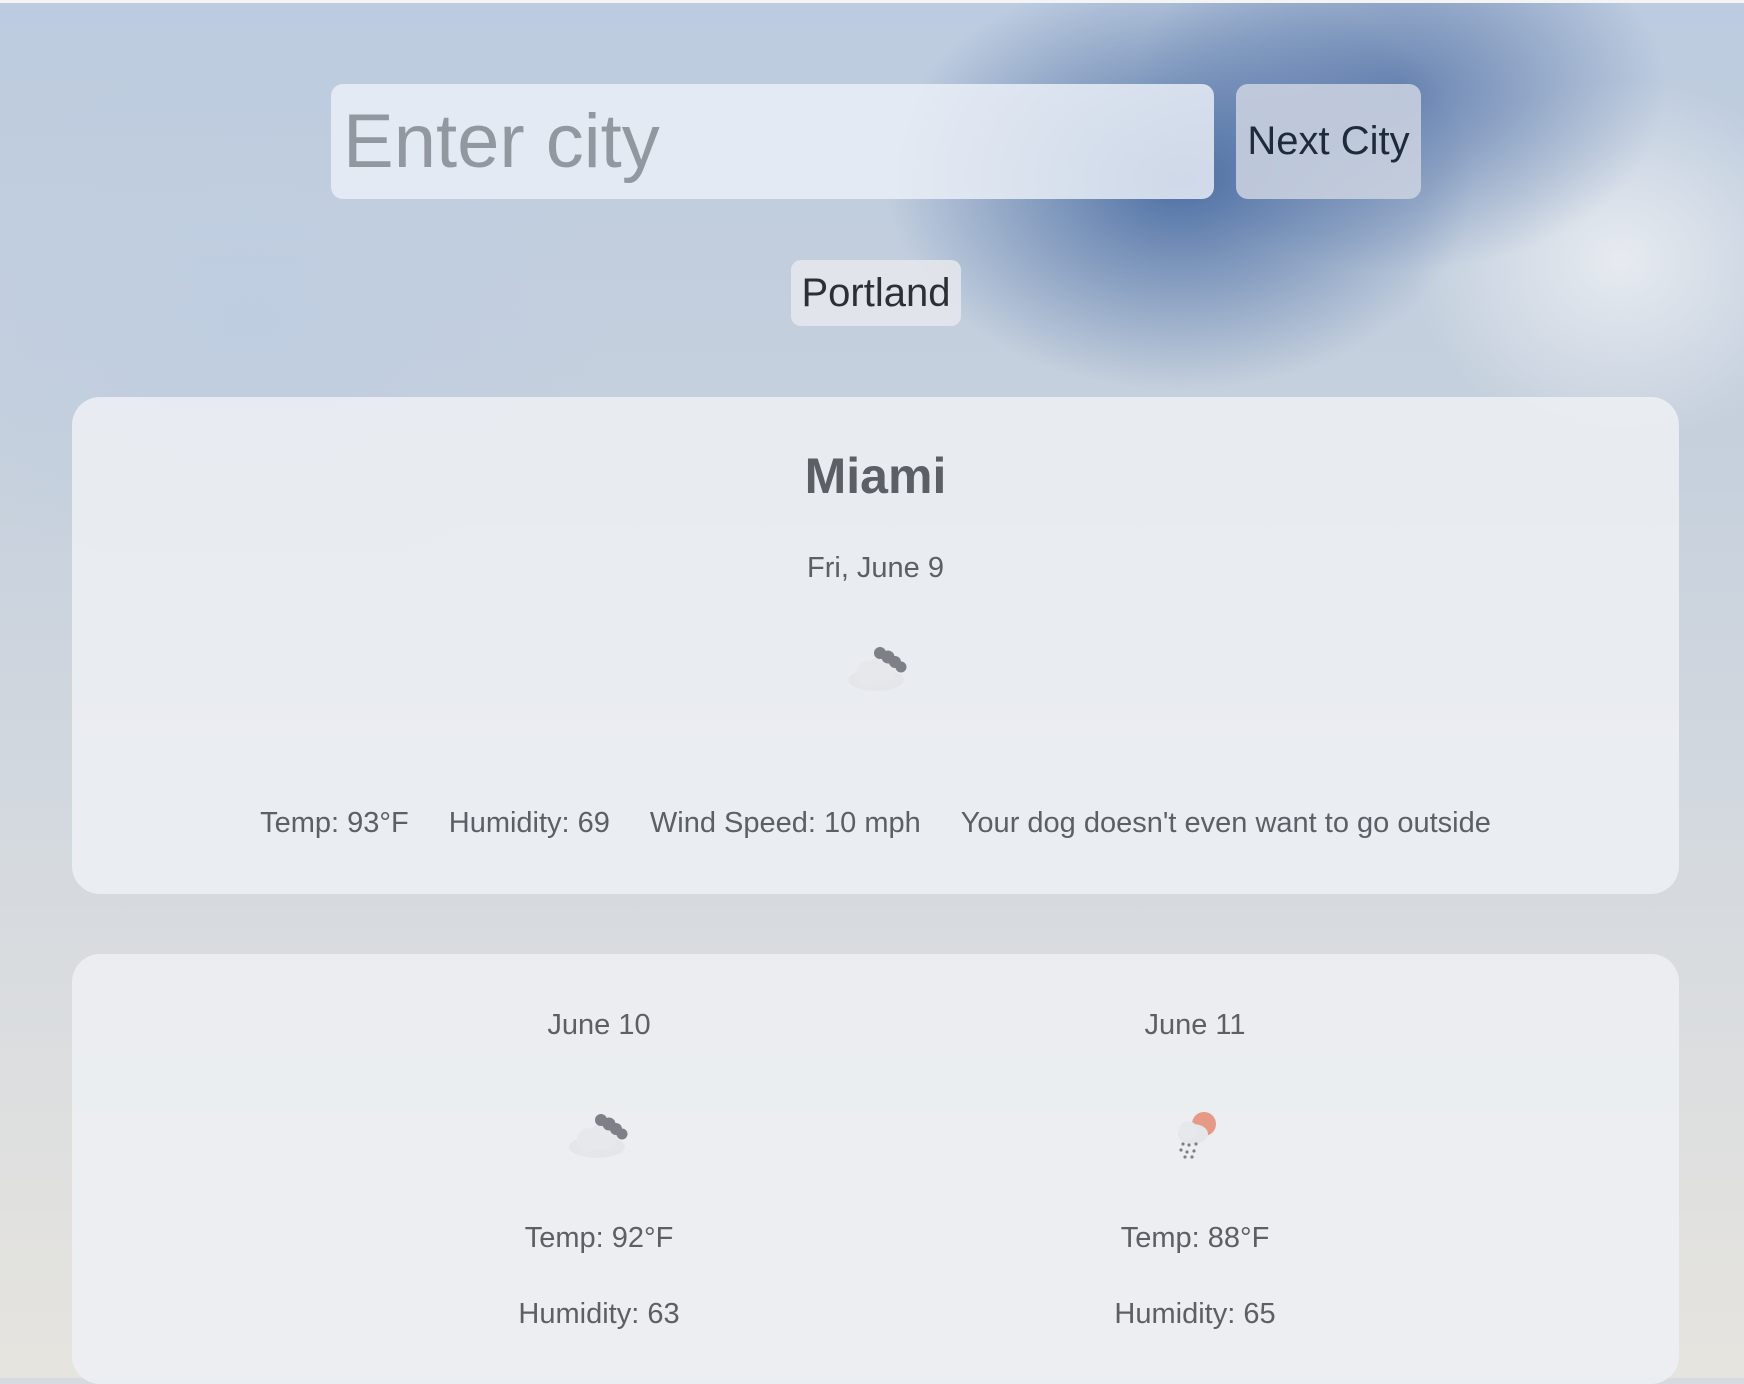  What do you see at coordinates (1225, 823) in the screenshot?
I see `current-comment: Your dog doesn't even want to go outside` at bounding box center [1225, 823].